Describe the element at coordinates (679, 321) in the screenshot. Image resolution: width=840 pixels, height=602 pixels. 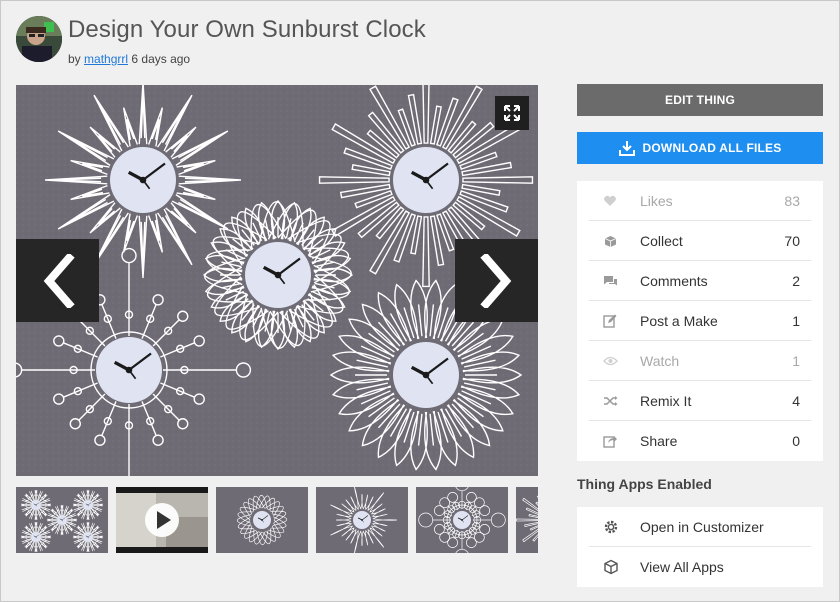
I see `stat-label: Post a Make` at that location.